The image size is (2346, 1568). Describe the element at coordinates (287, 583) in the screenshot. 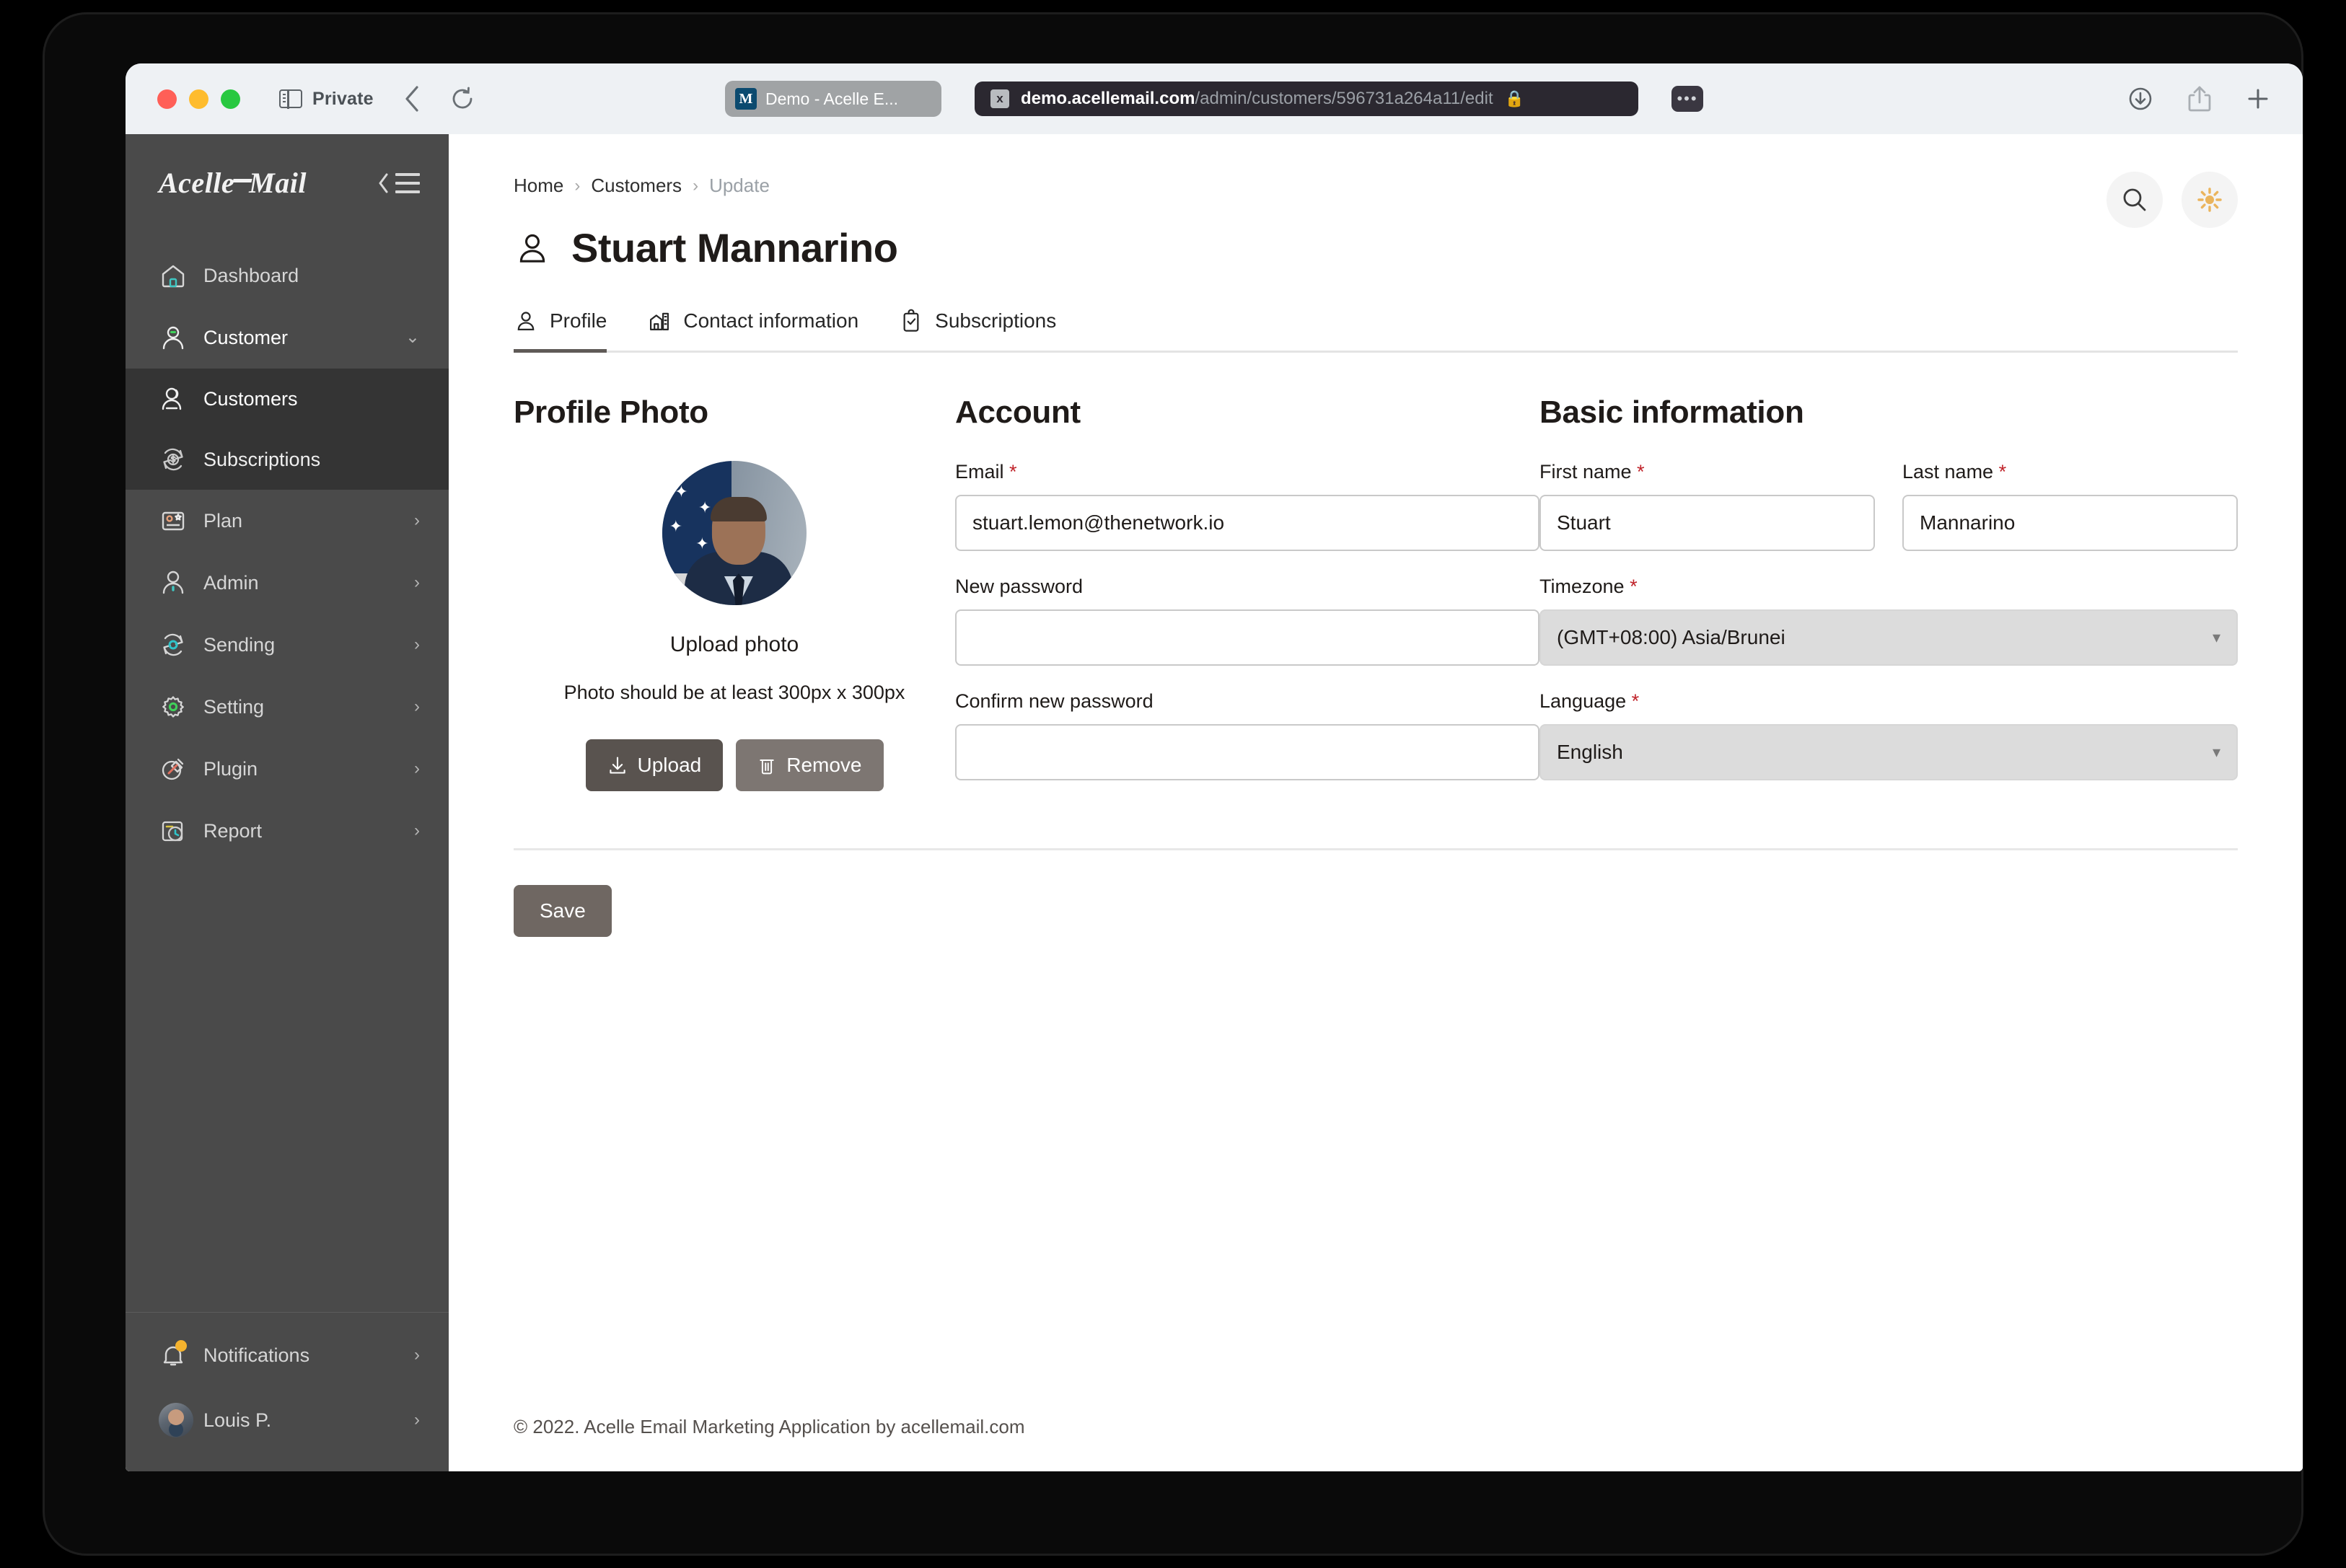

I see `sidebar-item-admin: Admin ›` at that location.